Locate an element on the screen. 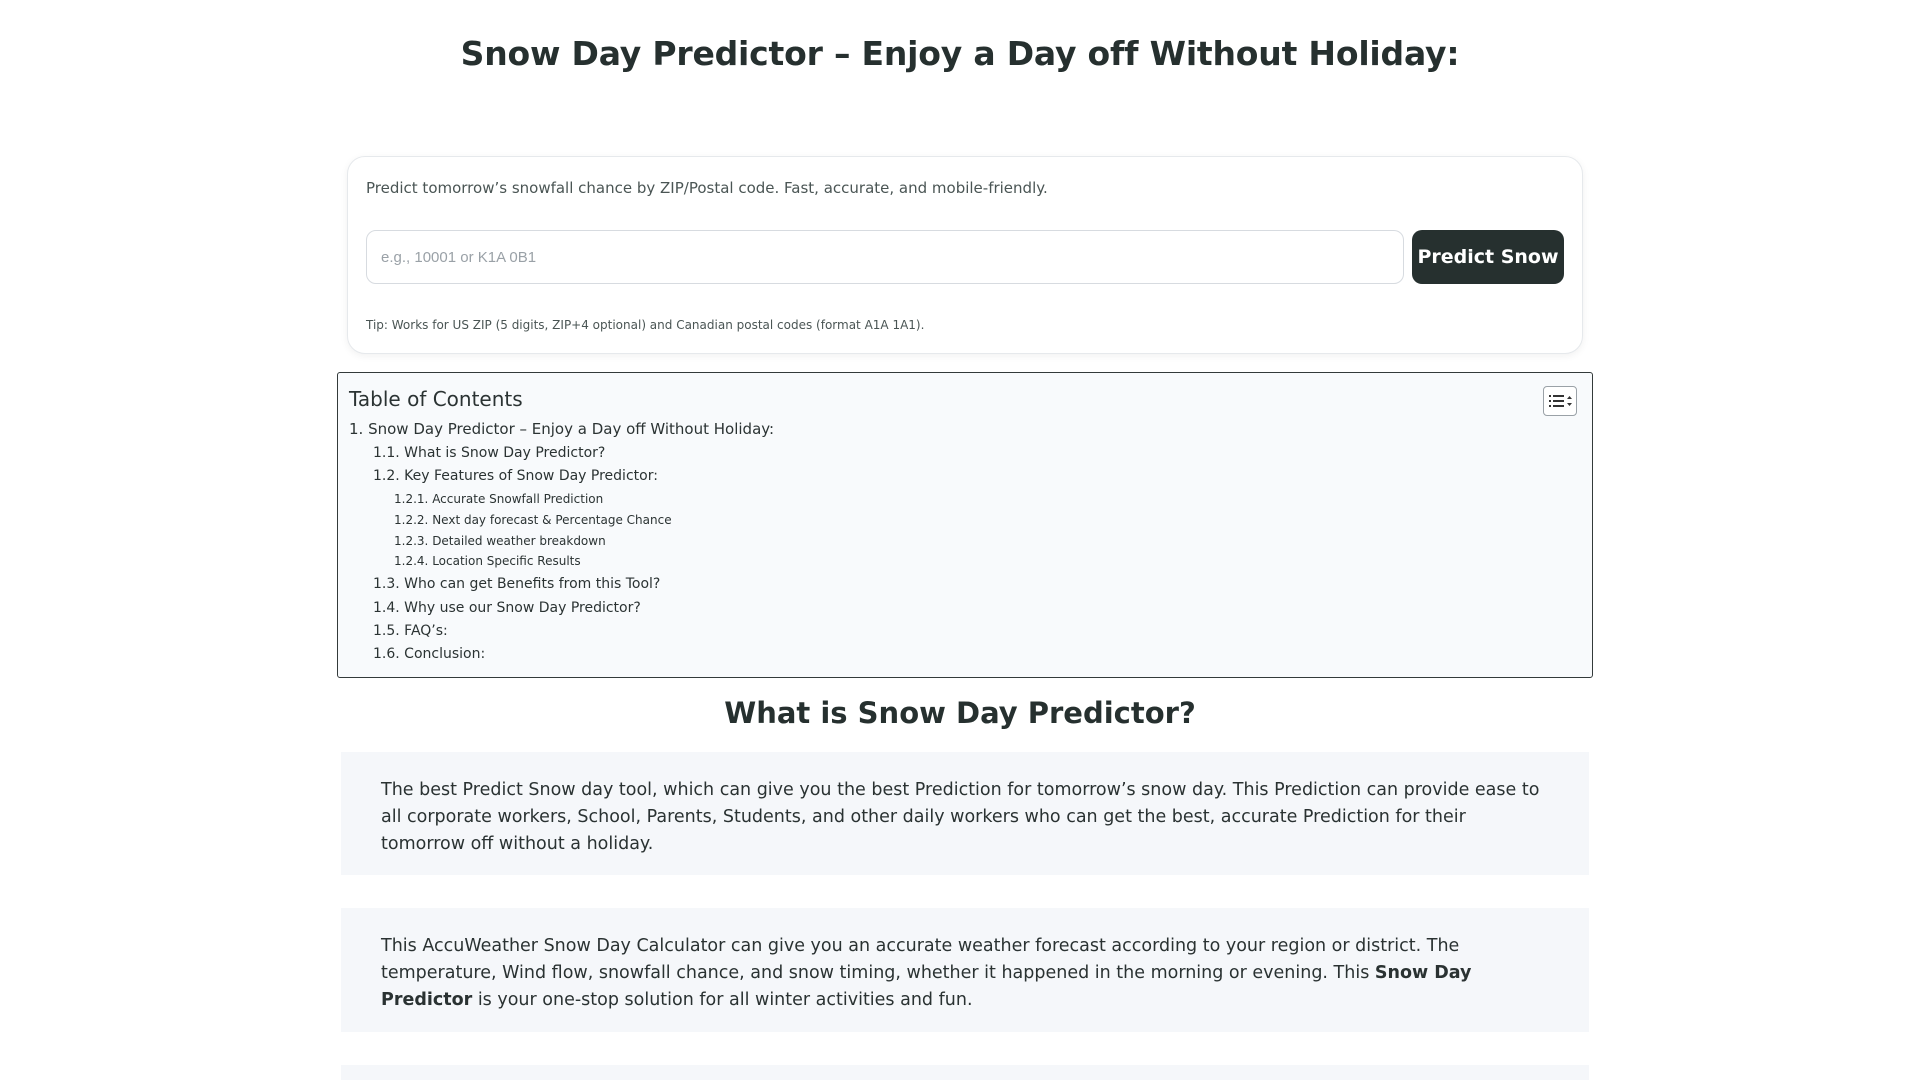 Image resolution: width=1920 pixels, height=1080 pixels. toc-item-accurate-snowfall: 1.2.1. Accurate Snowfall Prediction is located at coordinates (498, 499).